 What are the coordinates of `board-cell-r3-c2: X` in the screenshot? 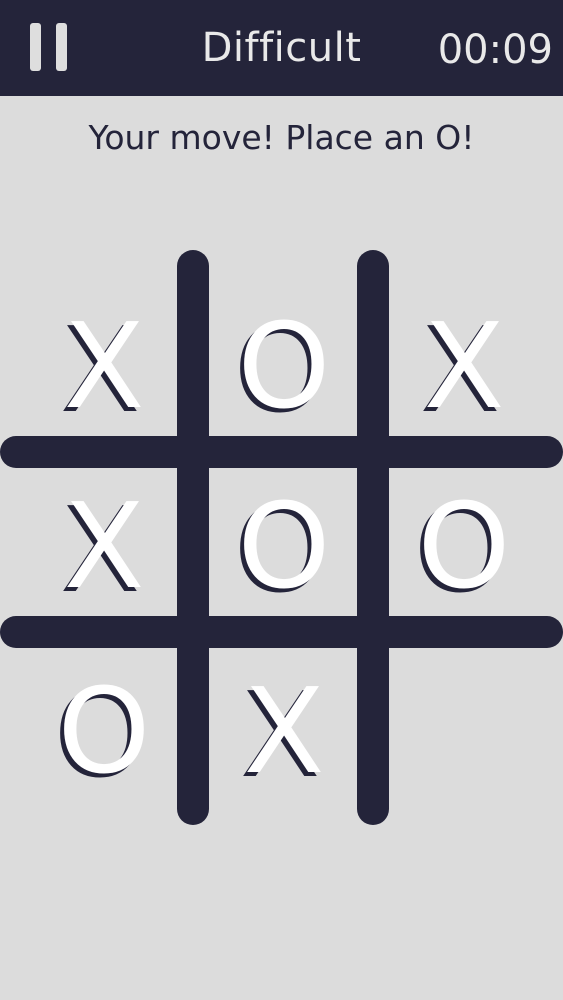 It's located at (284, 731).